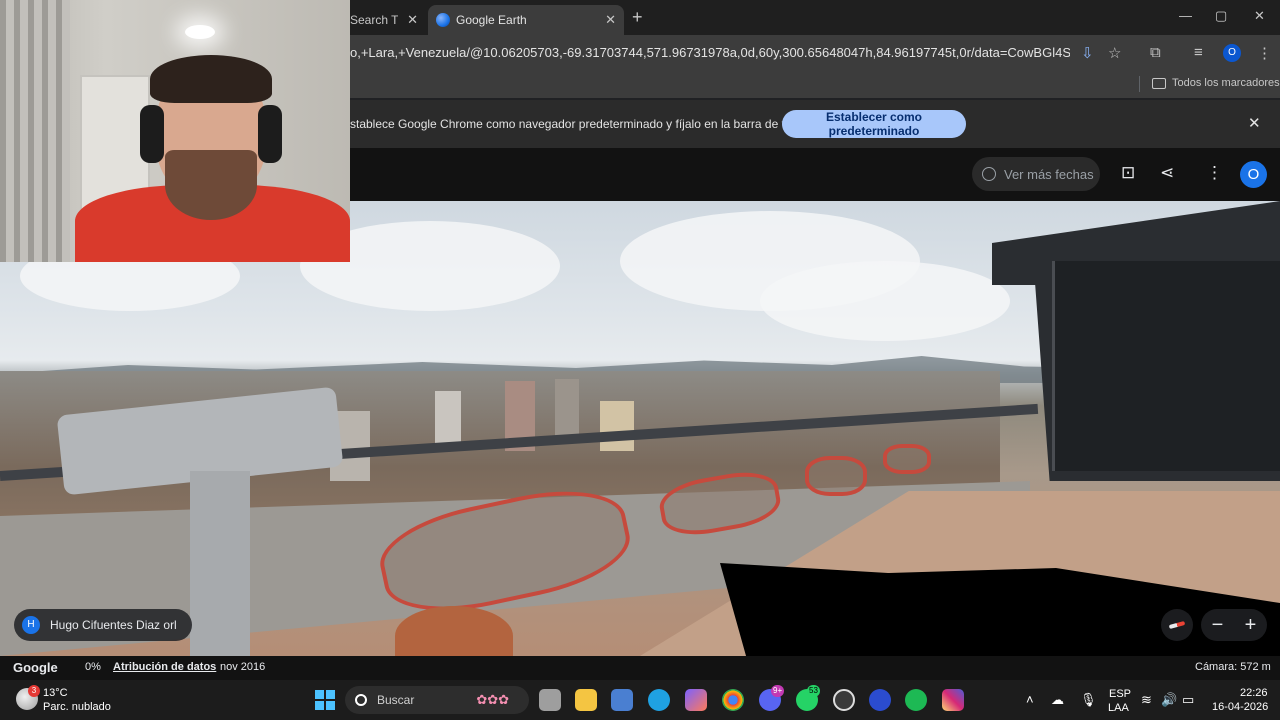 Image resolution: width=1280 pixels, height=720 pixels. I want to click on media-controls-icon: ≡, so click(1198, 52).